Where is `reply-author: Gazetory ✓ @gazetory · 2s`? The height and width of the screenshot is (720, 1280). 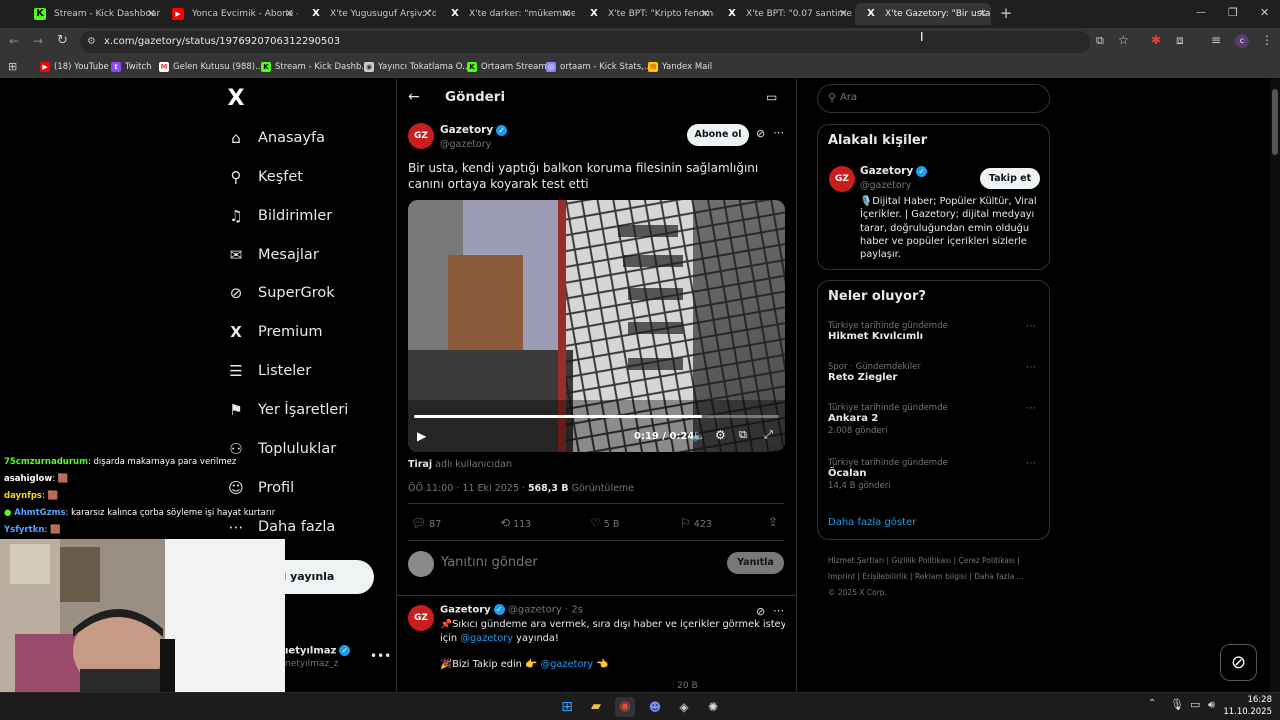 reply-author: Gazetory ✓ @gazetory · 2s is located at coordinates (511, 610).